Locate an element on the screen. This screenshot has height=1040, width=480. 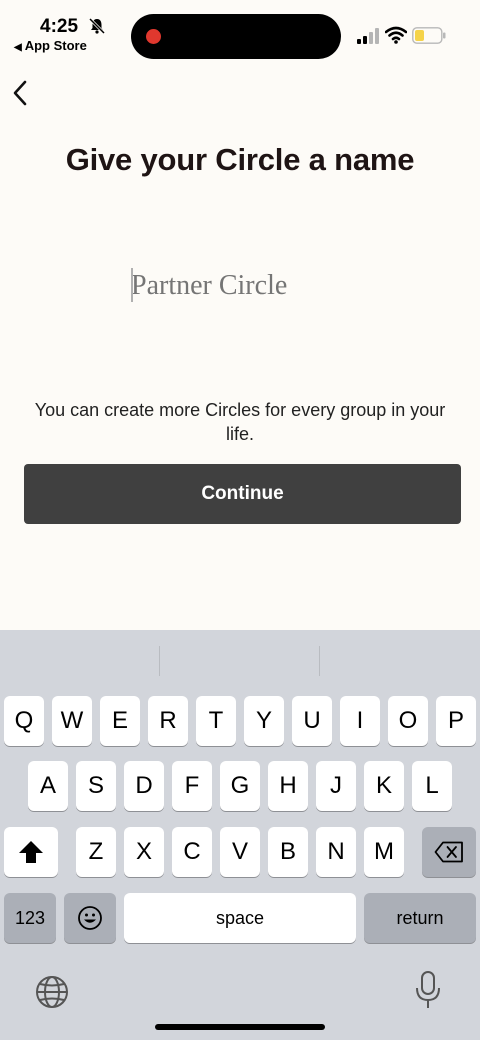
key-j: J is located at coordinates (336, 786).